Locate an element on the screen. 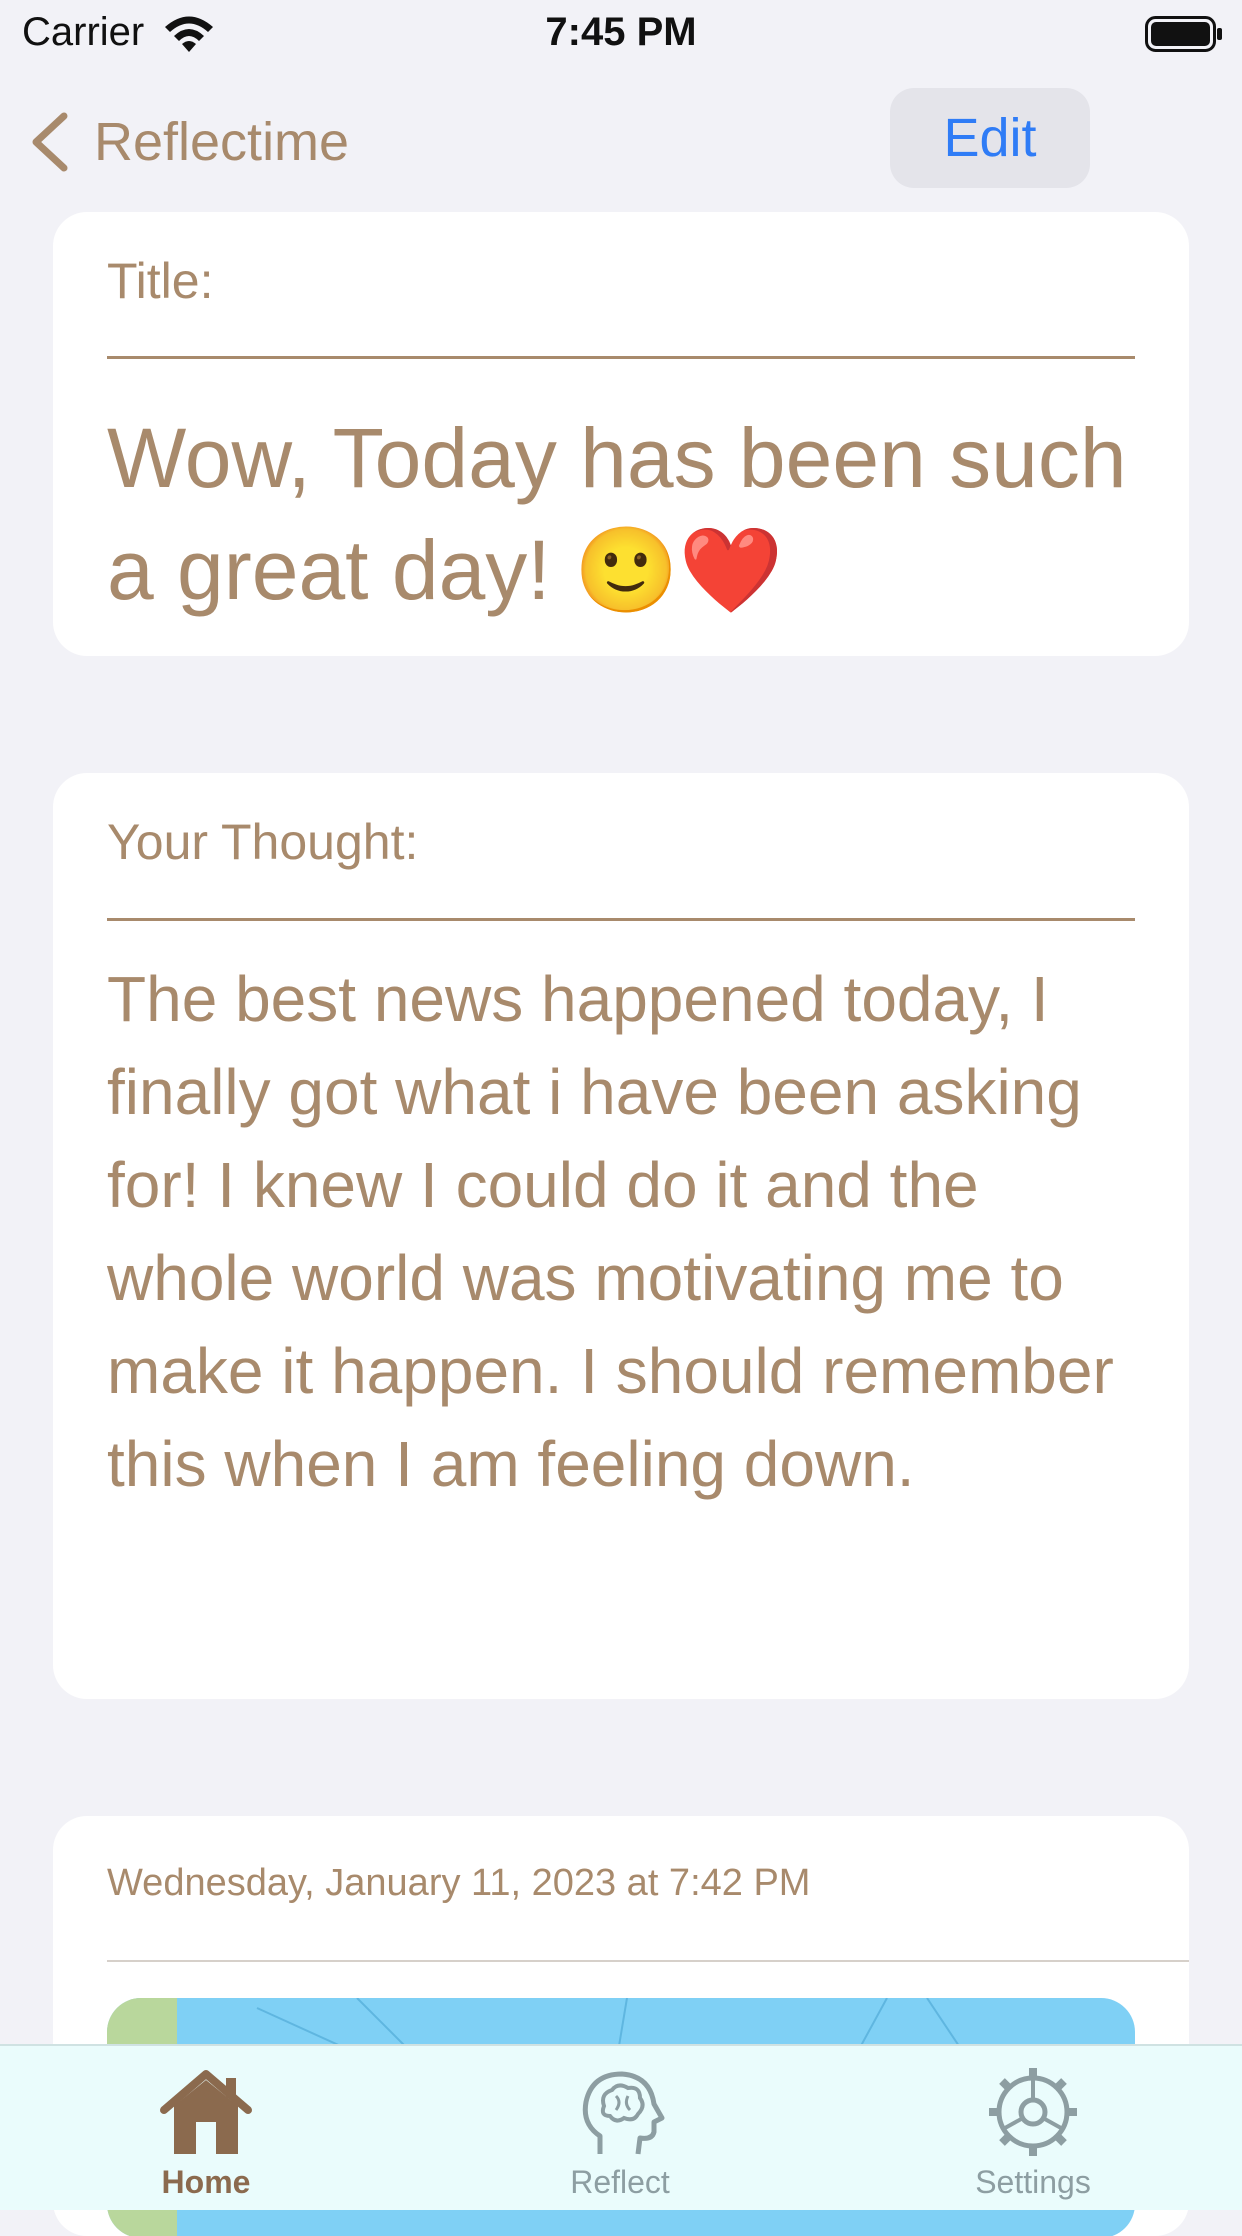 This screenshot has width=1242, height=2236. tab-reflect: Reflect is located at coordinates (620, 2133).